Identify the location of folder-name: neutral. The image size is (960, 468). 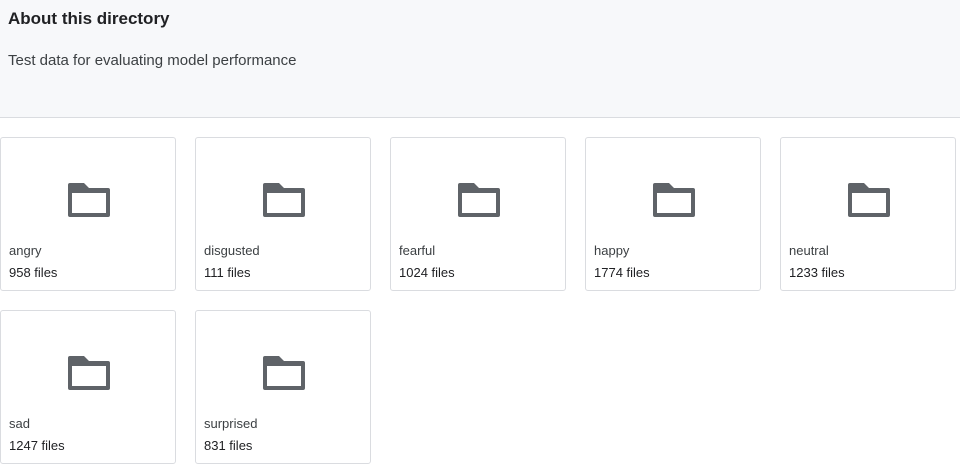
(809, 250).